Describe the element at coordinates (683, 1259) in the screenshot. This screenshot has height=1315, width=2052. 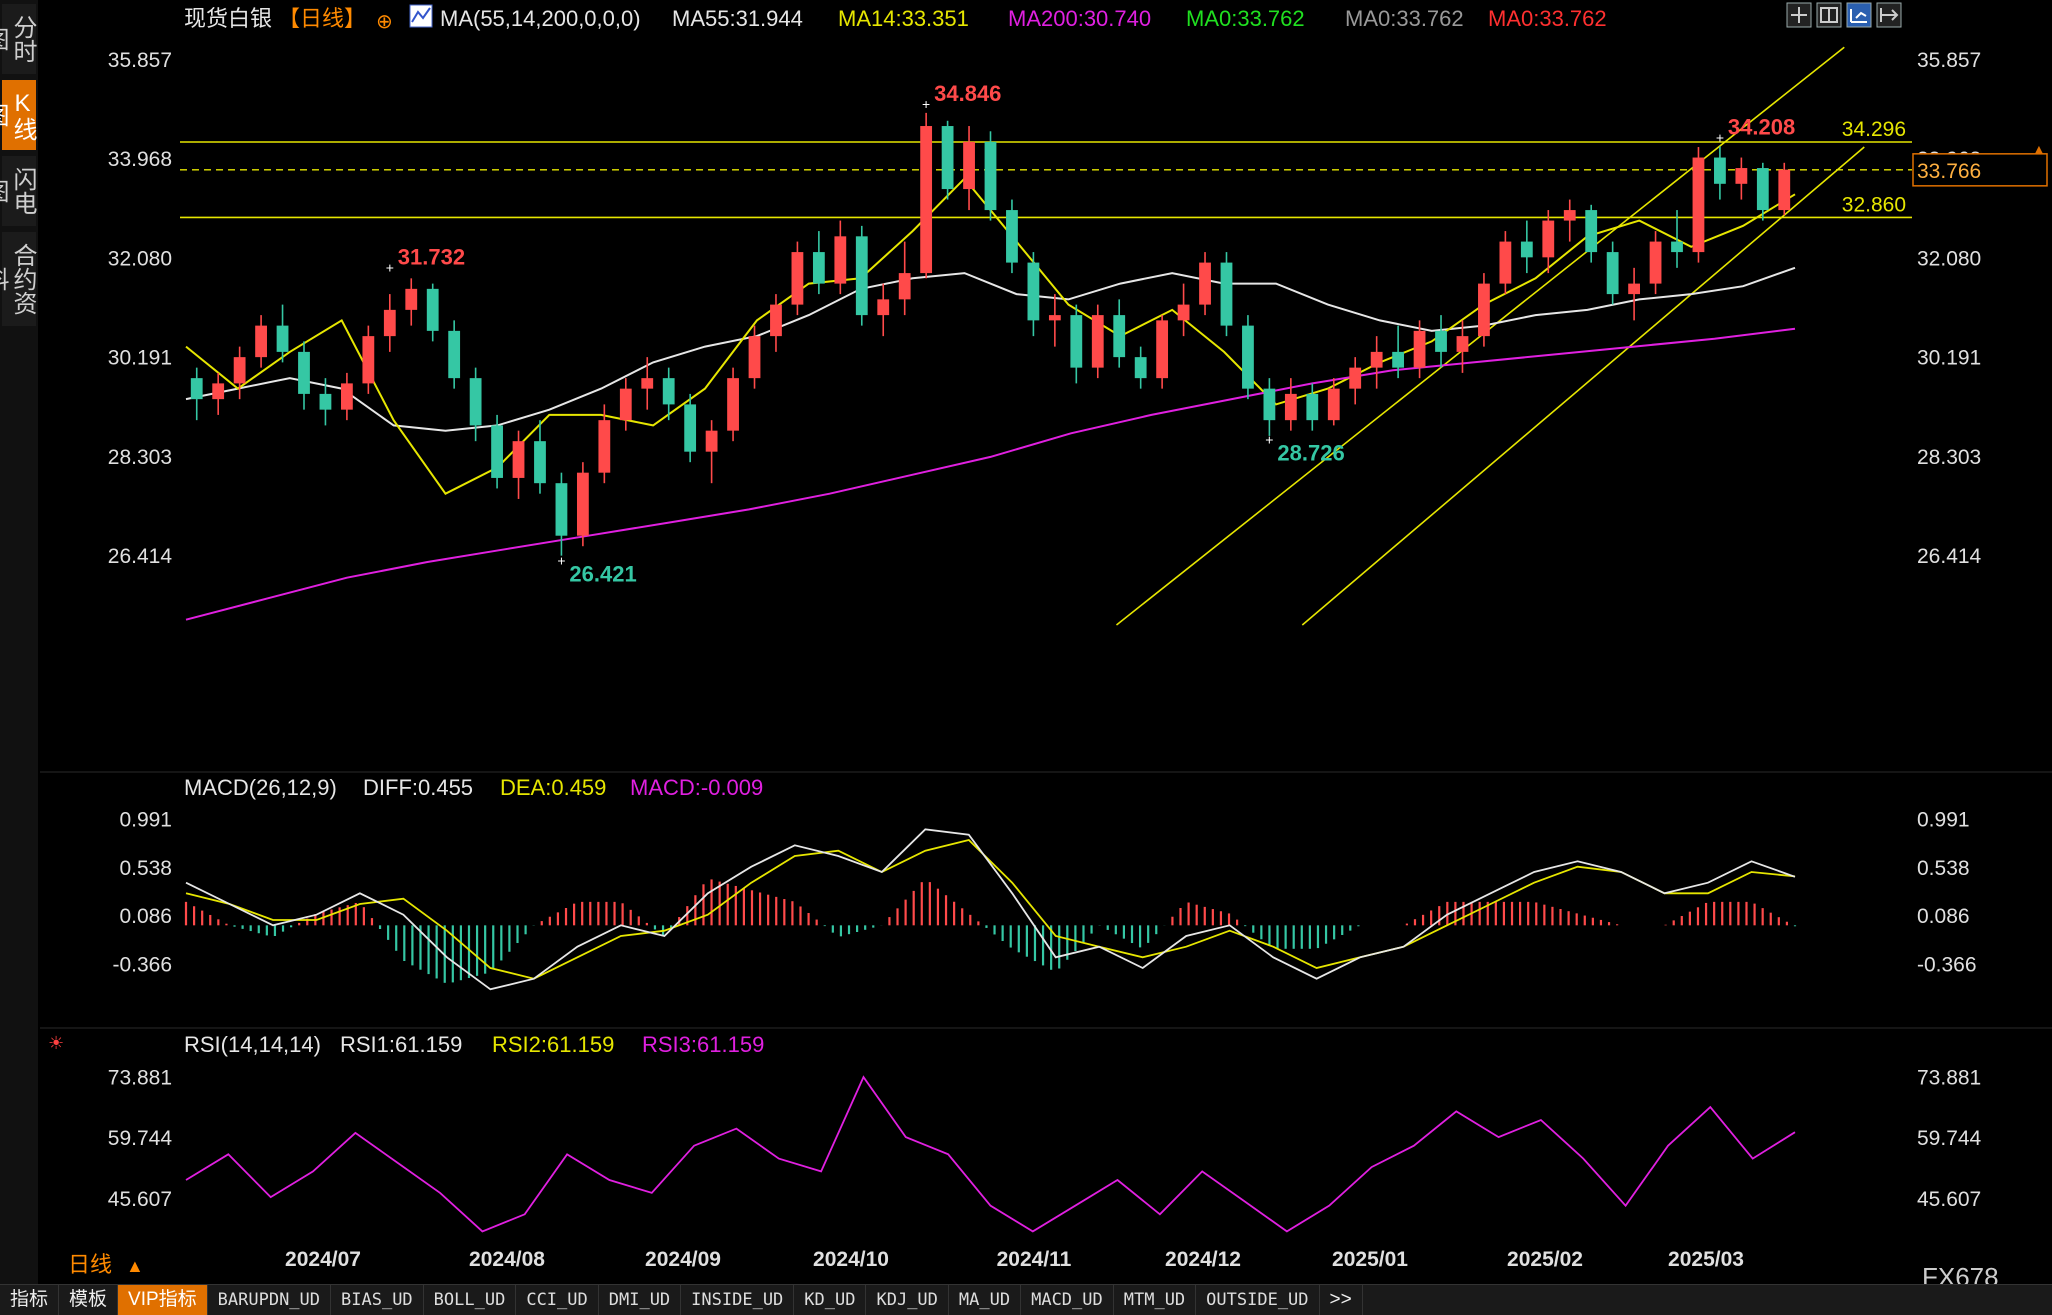
I see `date-tick: 2024/09` at that location.